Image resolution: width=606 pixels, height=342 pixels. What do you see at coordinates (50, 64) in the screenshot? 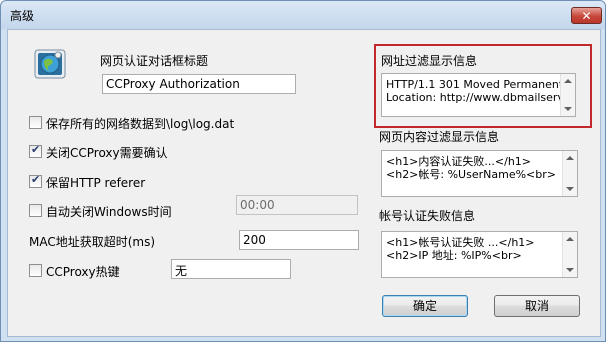
I see `ccproxy-globe-icon` at bounding box center [50, 64].